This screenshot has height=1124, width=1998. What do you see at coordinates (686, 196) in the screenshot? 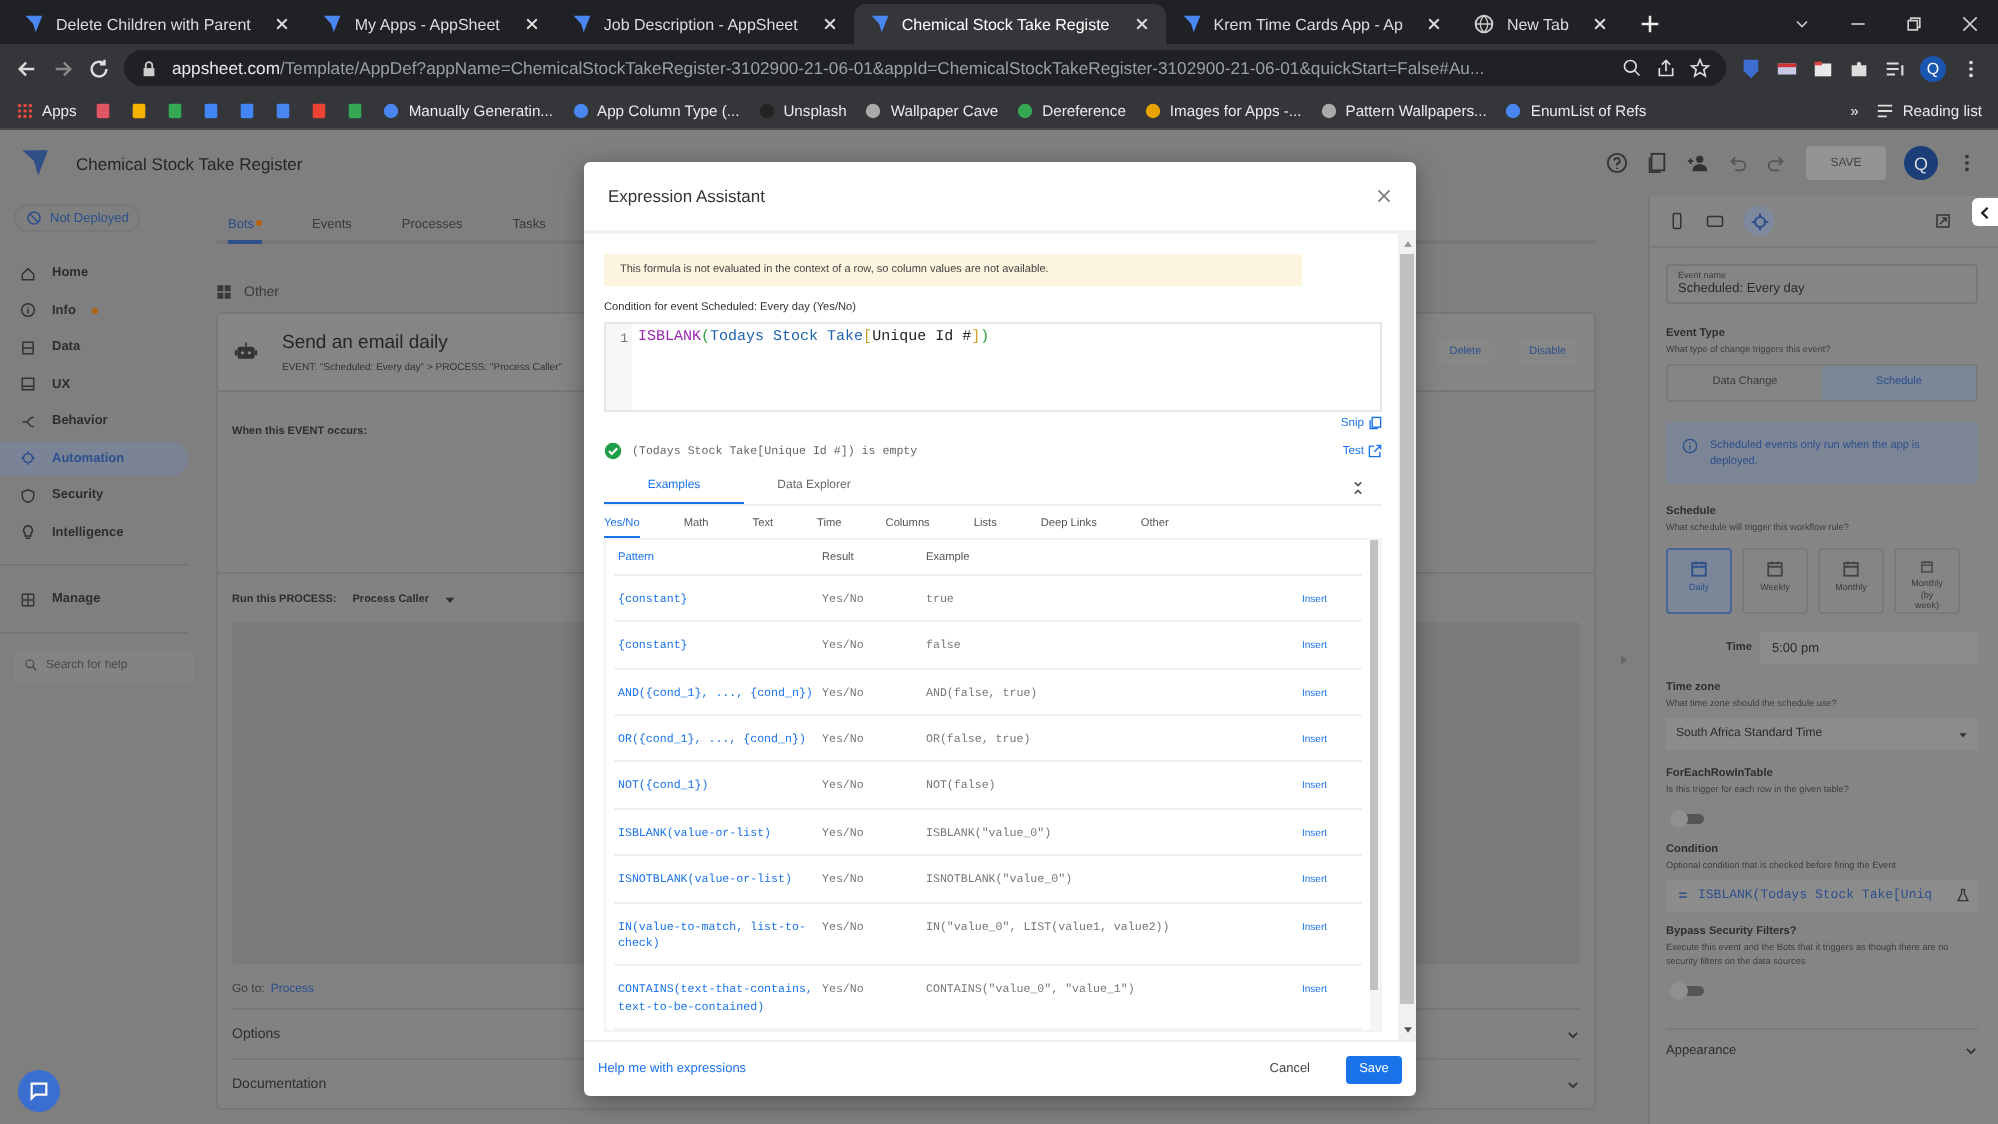
I see `dialog-title: Expression Assistant` at bounding box center [686, 196].